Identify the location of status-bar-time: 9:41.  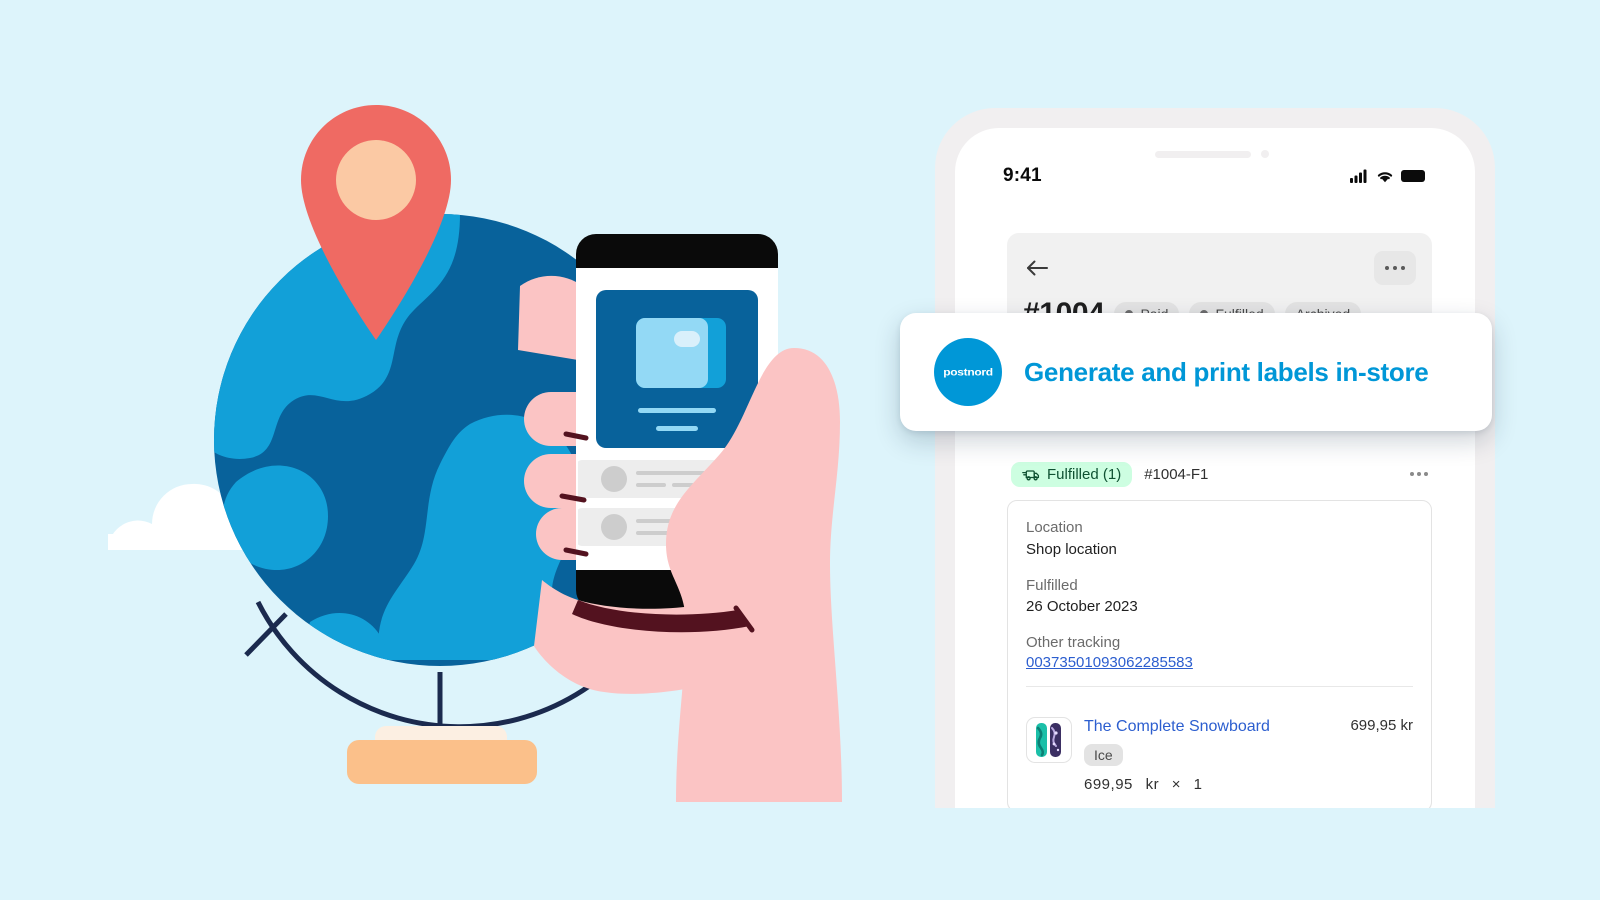
(1022, 175).